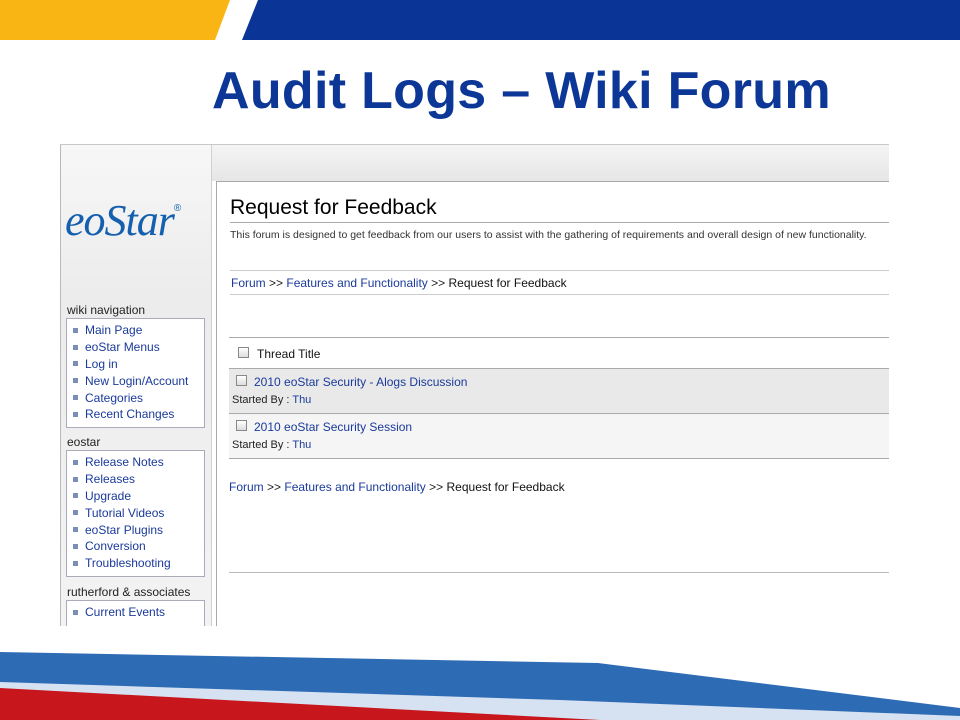 This screenshot has width=960, height=720. I want to click on nav-item-categories: Categories, so click(135, 397).